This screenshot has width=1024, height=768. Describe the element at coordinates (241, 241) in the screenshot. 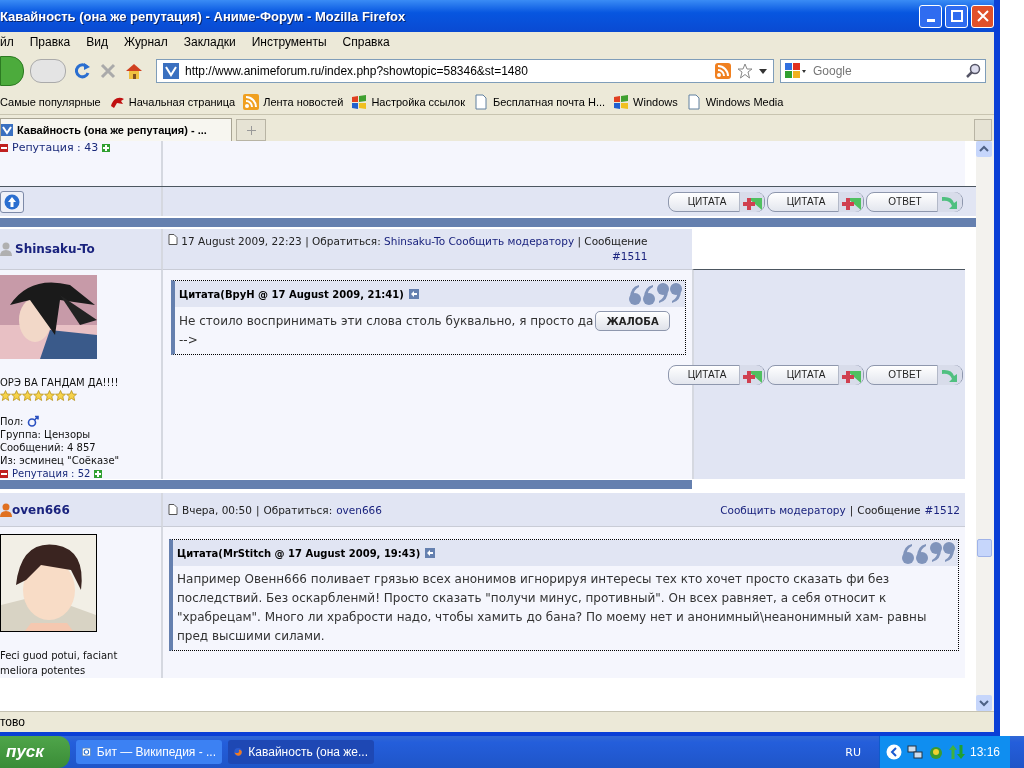

I see `post-date: 17 August 2009, 22:23` at that location.